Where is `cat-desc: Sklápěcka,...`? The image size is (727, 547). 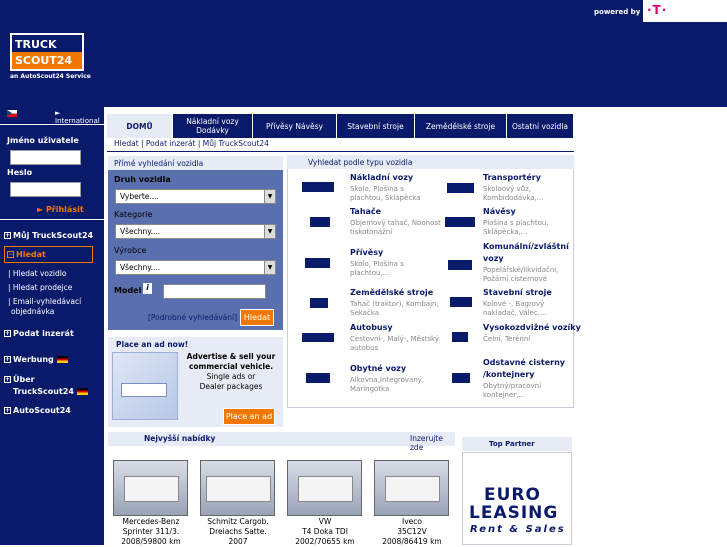 cat-desc: Sklápěcka,... is located at coordinates (505, 232).